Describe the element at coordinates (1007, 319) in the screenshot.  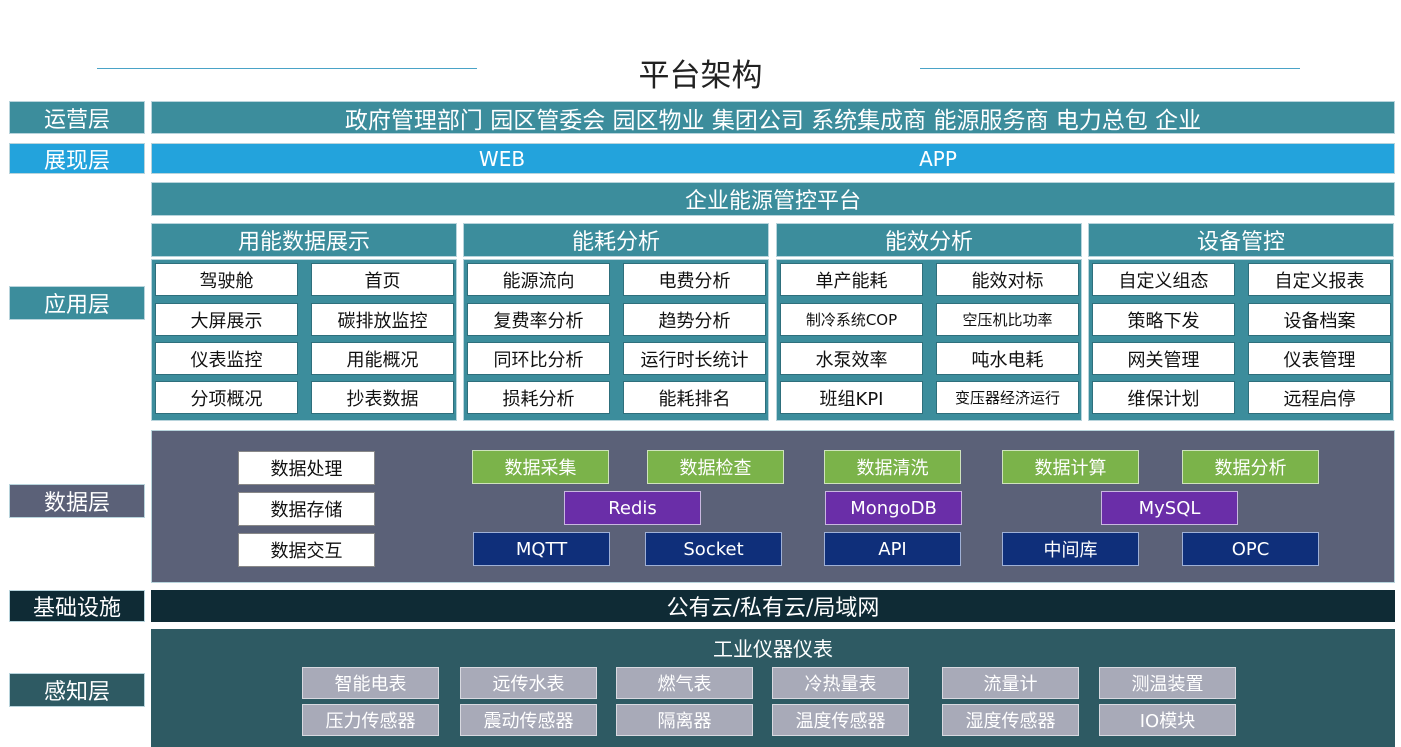
I see `app-item: 空压机比功率` at that location.